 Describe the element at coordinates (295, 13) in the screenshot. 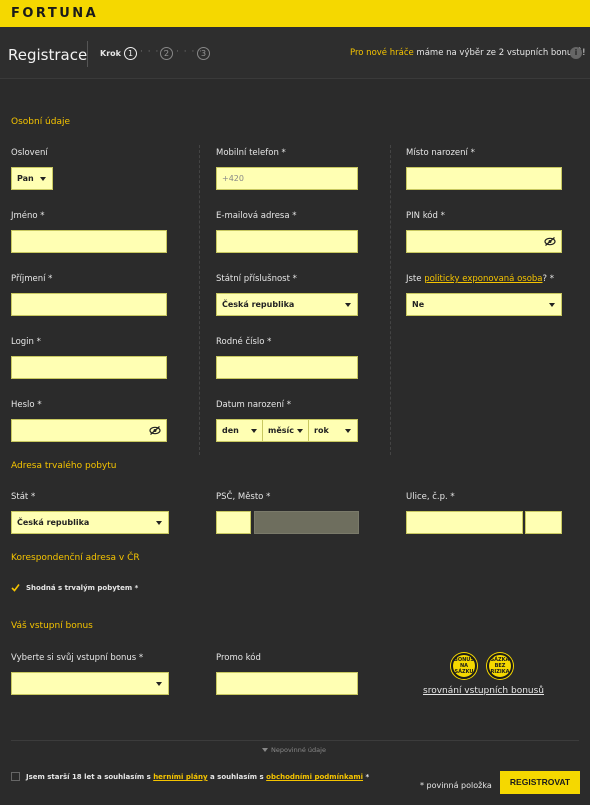

I see `top-bar: FORTUNA` at that location.